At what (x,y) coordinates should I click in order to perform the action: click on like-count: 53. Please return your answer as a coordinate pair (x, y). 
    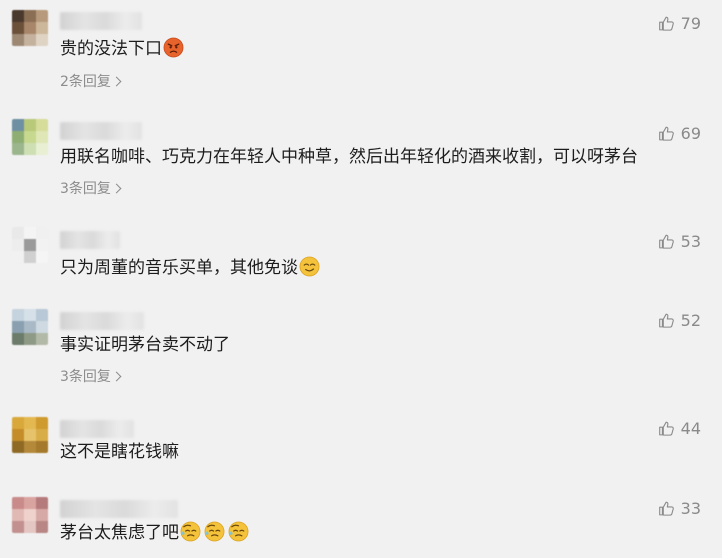
    Looking at the image, I should click on (690, 241).